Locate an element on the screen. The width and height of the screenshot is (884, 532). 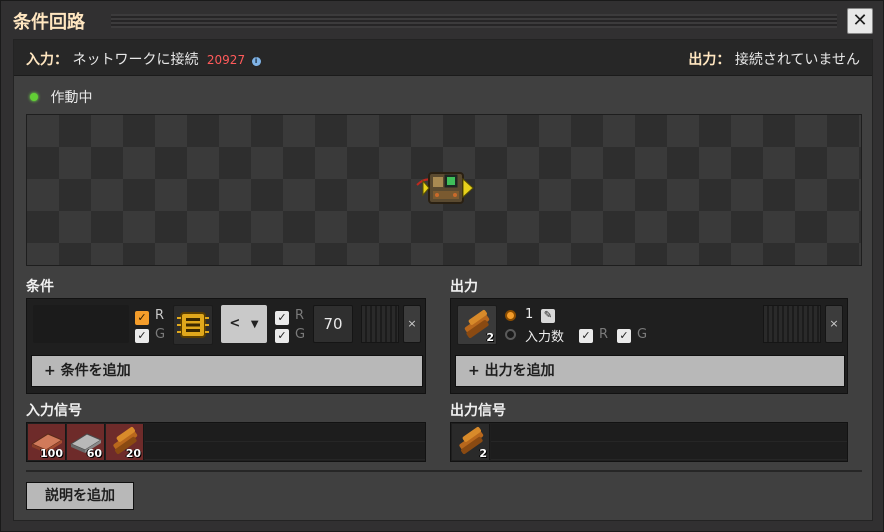
add-description-button: 説明を追加 is located at coordinates (80, 496).